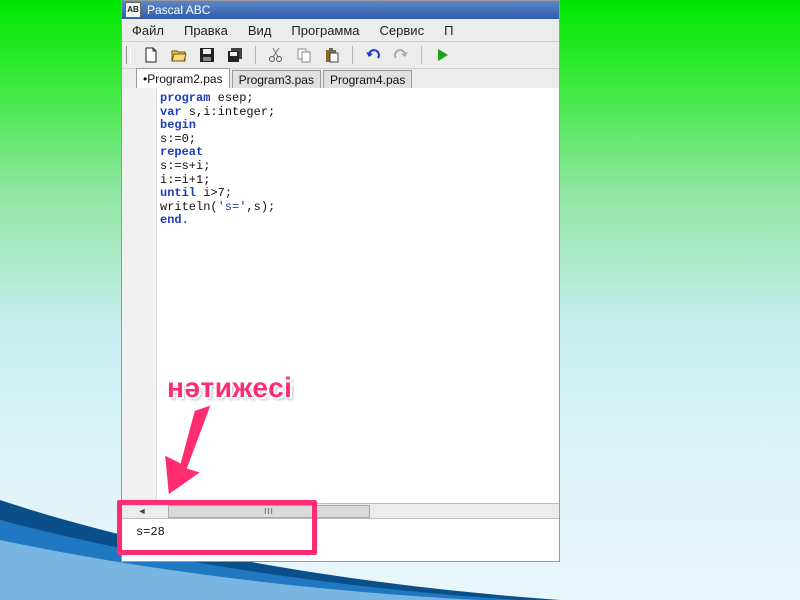 The image size is (800, 600). Describe the element at coordinates (133, 10) in the screenshot. I see `pascal-abc-app-icon: AB` at that location.